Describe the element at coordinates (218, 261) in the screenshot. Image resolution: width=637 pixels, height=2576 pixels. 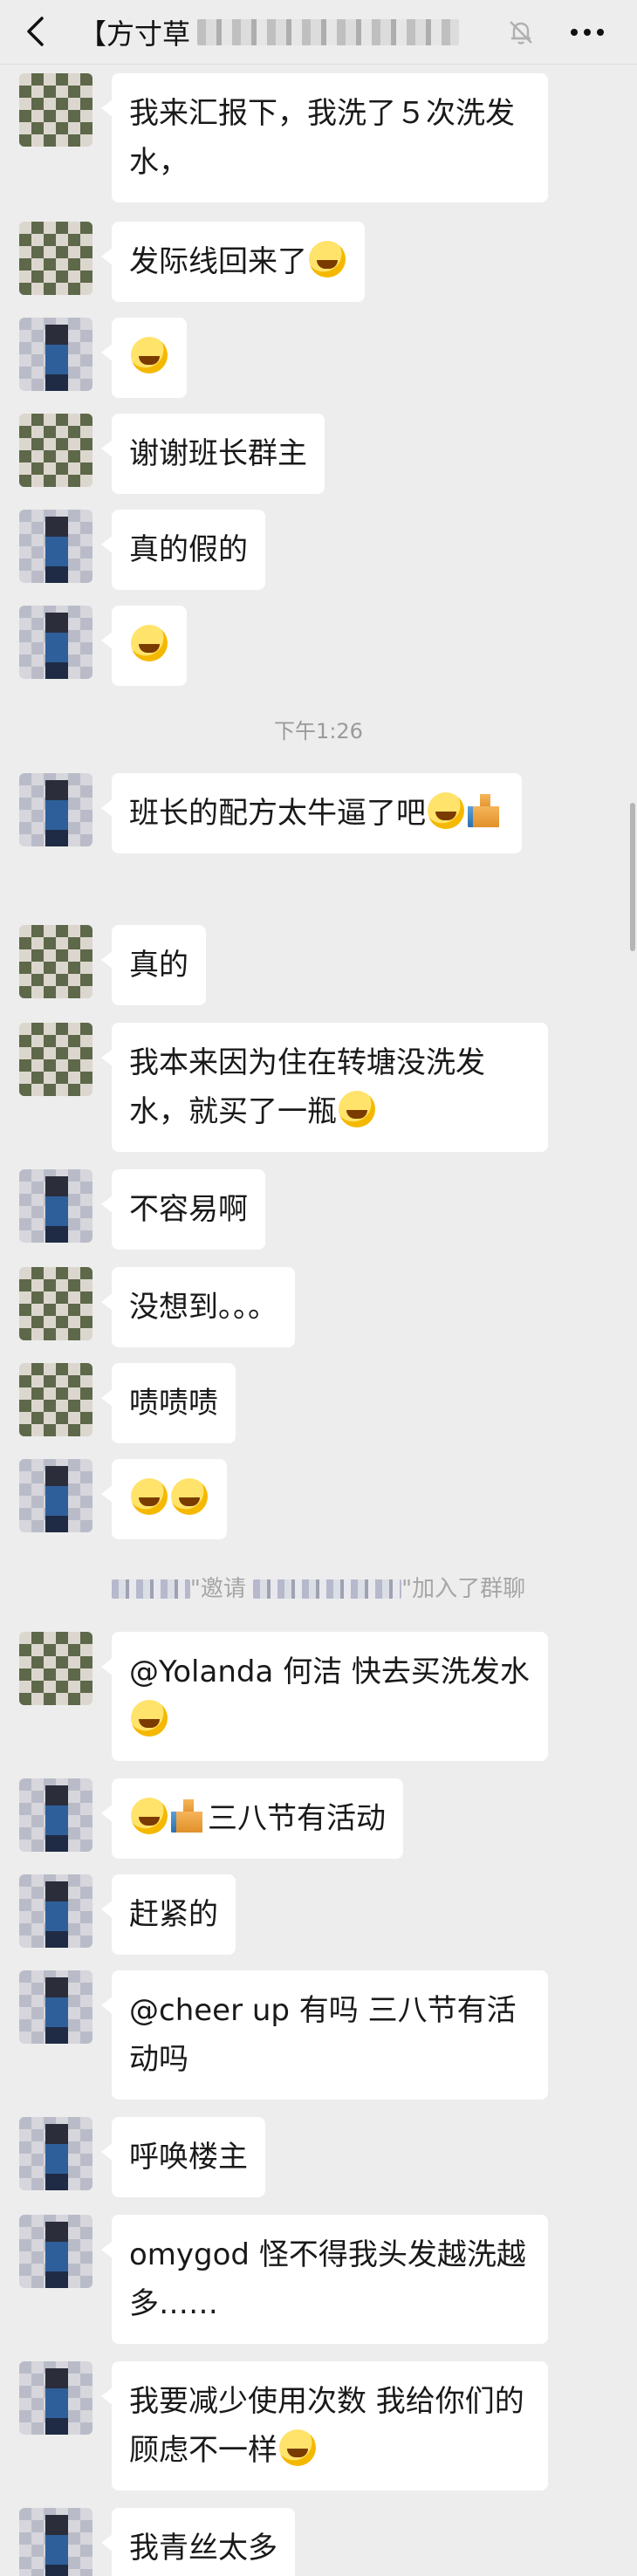
I see `message-text: 发际线回来了` at that location.